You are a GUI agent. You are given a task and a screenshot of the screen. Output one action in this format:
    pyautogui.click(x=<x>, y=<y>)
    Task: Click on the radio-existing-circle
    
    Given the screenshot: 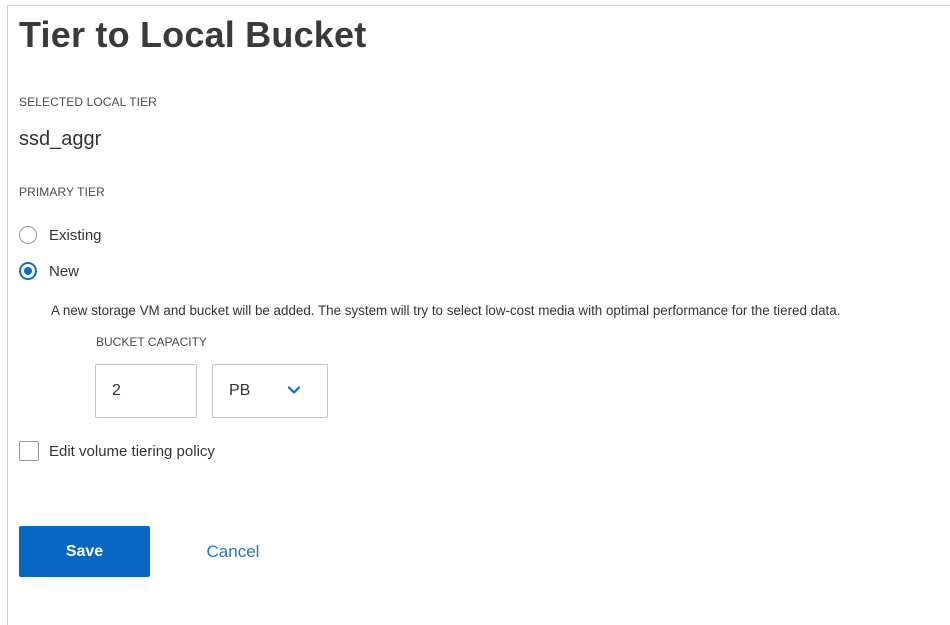 What is the action you would take?
    pyautogui.click(x=28, y=235)
    